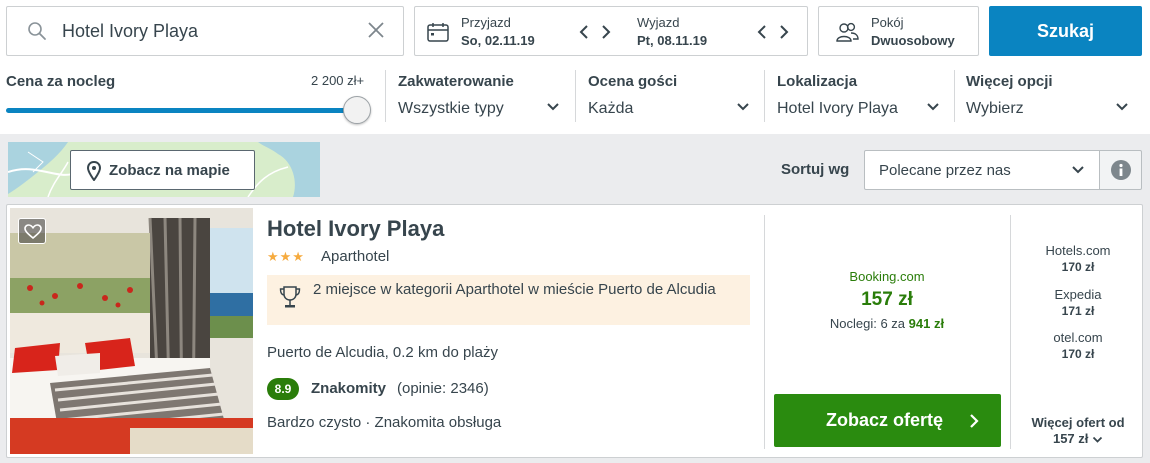 The width and height of the screenshot is (1150, 463). Describe the element at coordinates (610, 109) in the screenshot. I see `rating-filter-select: Każda` at that location.